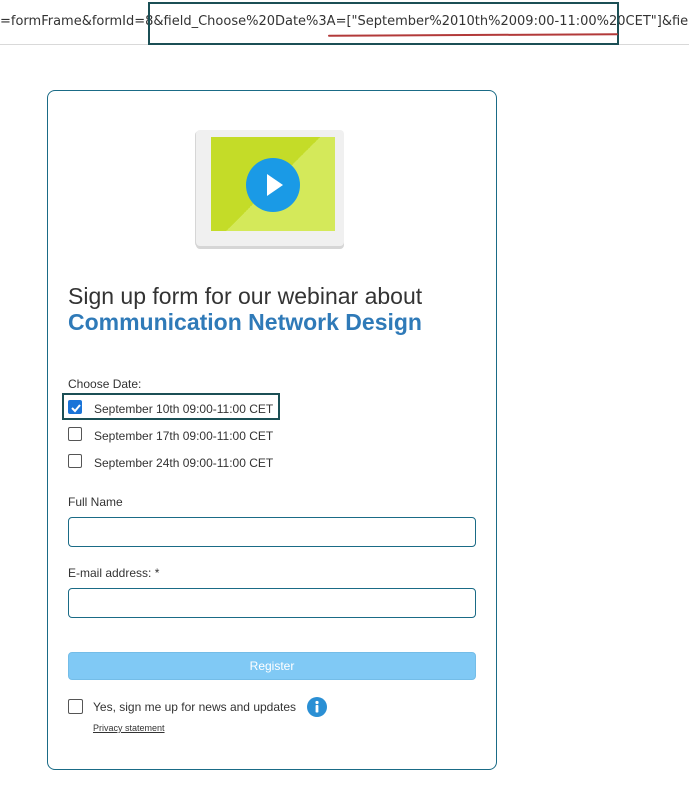 The height and width of the screenshot is (788, 689). I want to click on form-title-line2: Communication Network Design, so click(245, 322).